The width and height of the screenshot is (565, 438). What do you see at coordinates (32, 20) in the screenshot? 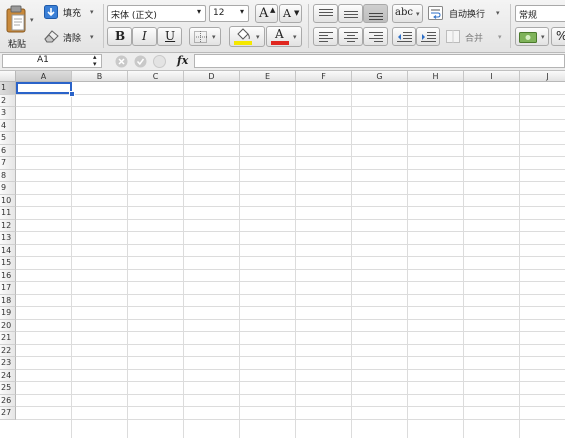
I see `paste-dropdown-icon: ▾` at bounding box center [32, 20].